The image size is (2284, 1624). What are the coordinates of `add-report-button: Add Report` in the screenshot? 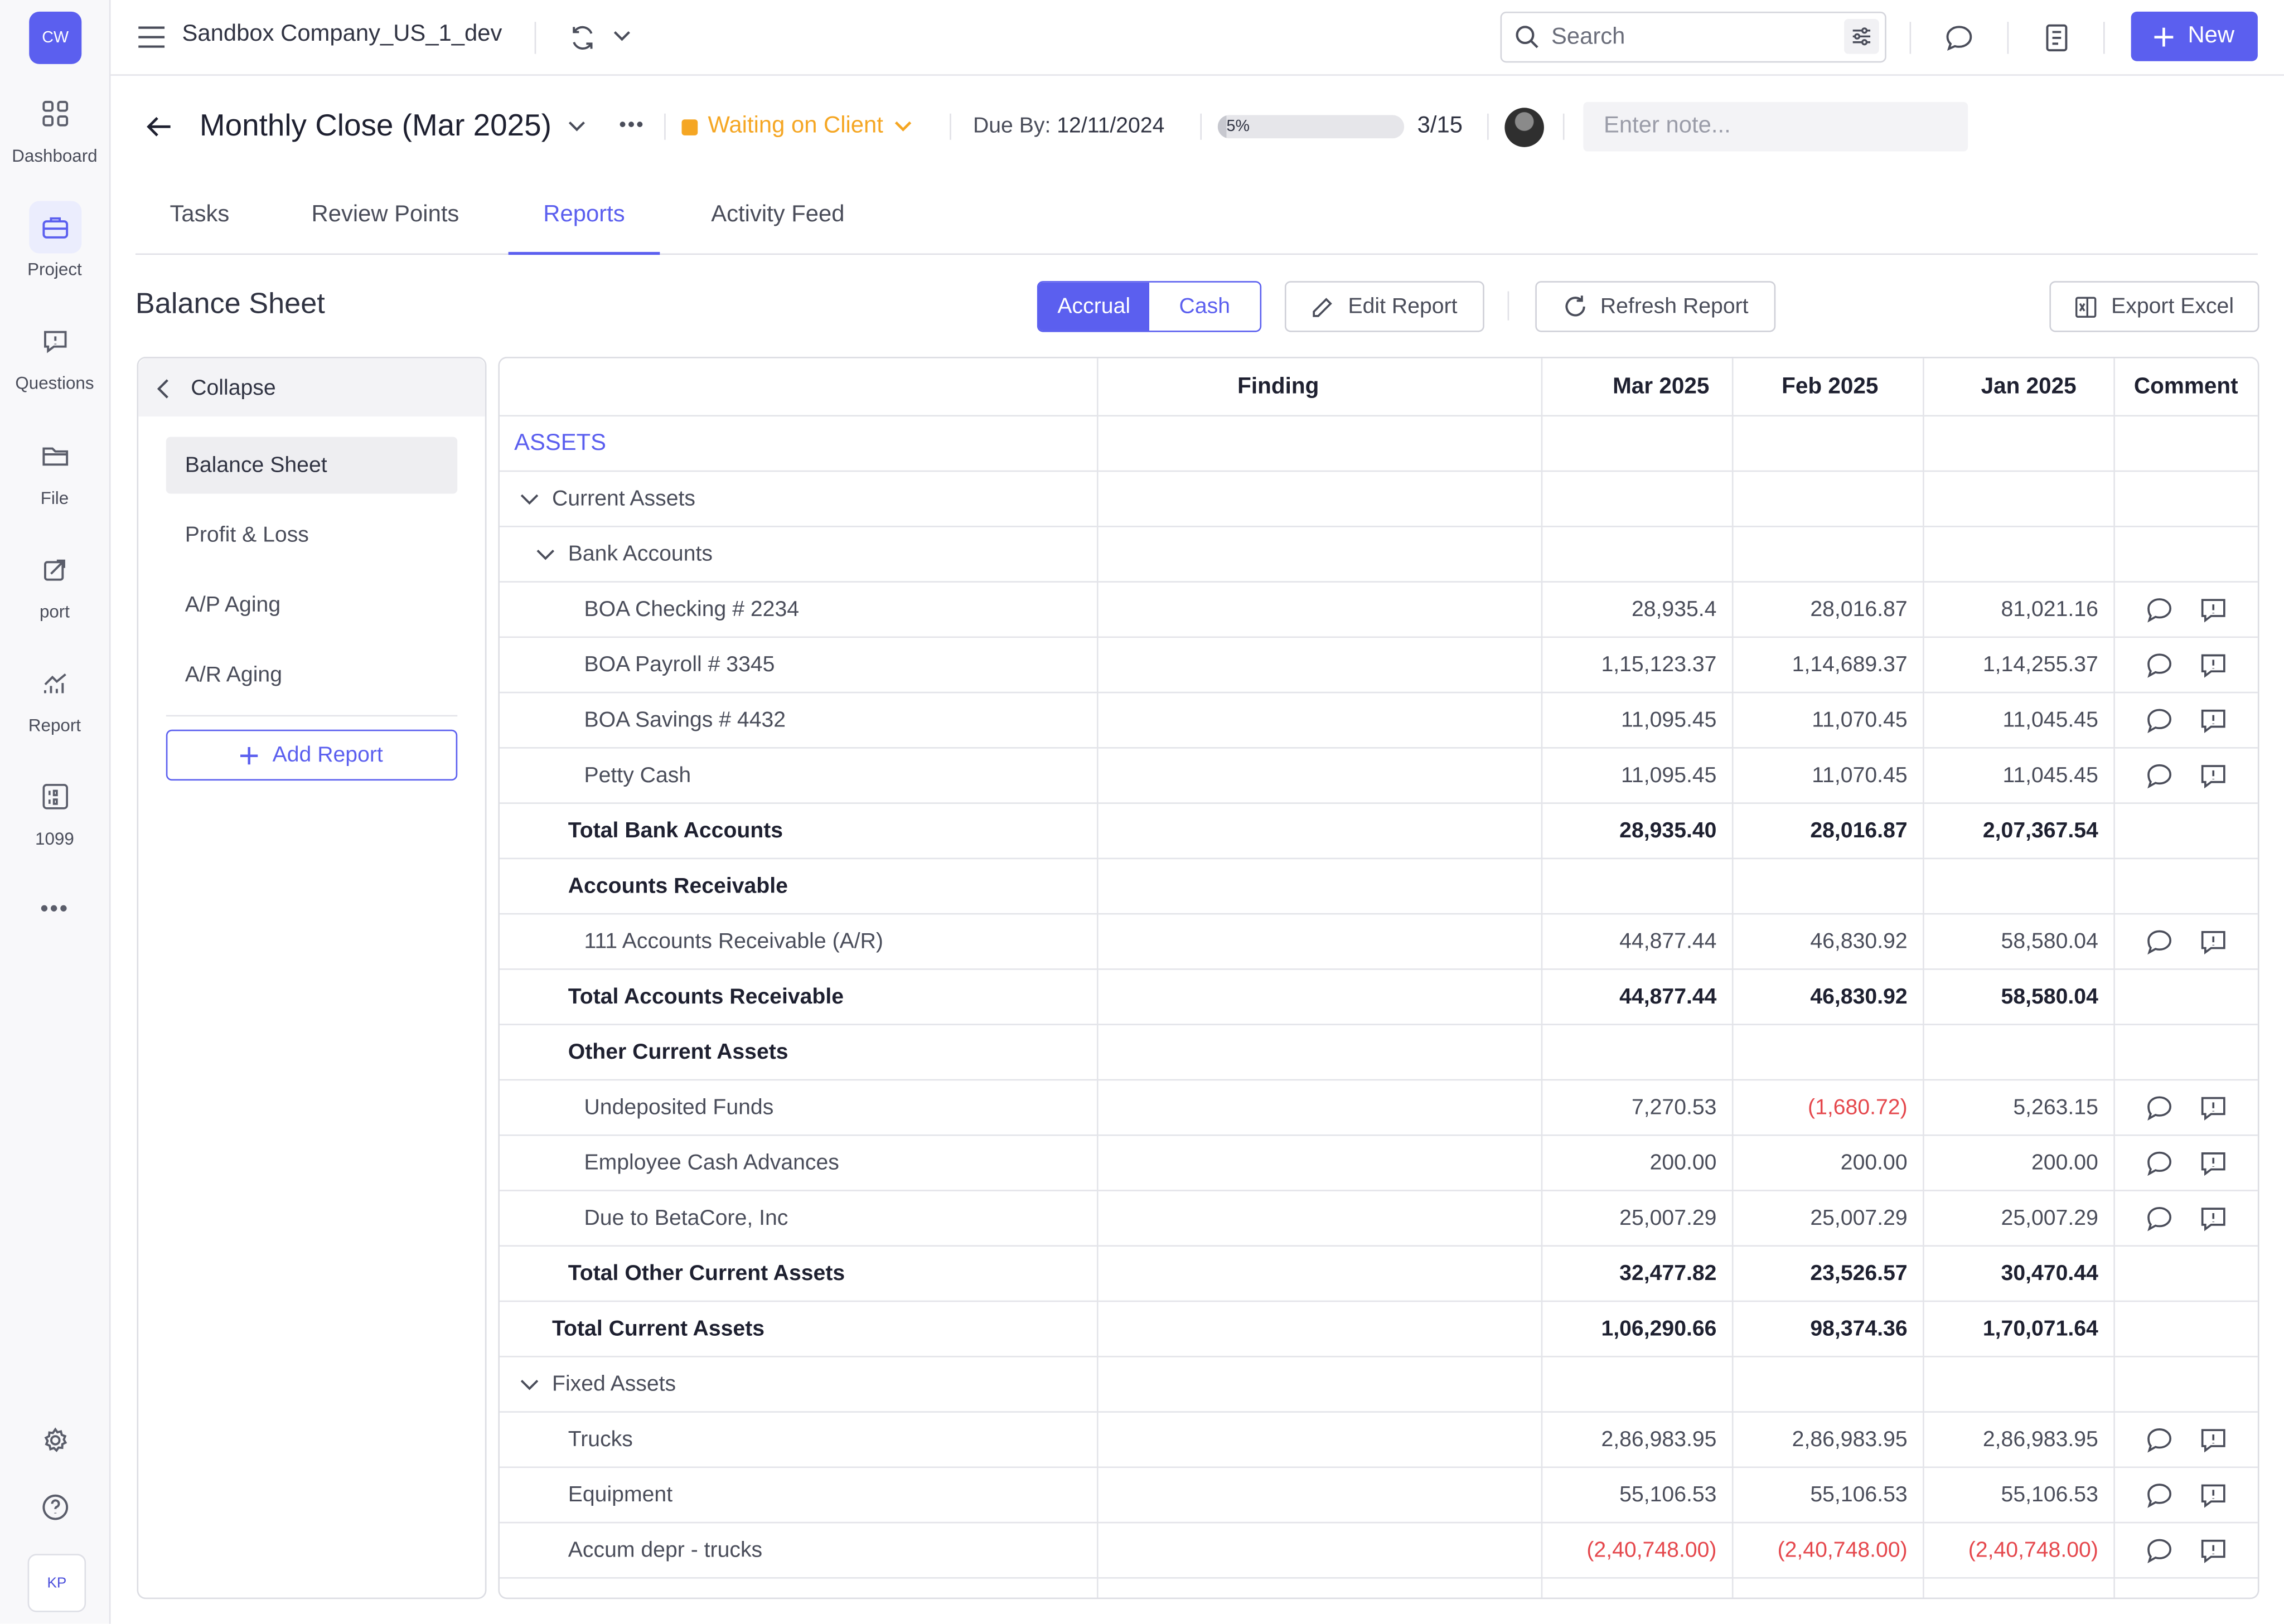 It's located at (312, 755).